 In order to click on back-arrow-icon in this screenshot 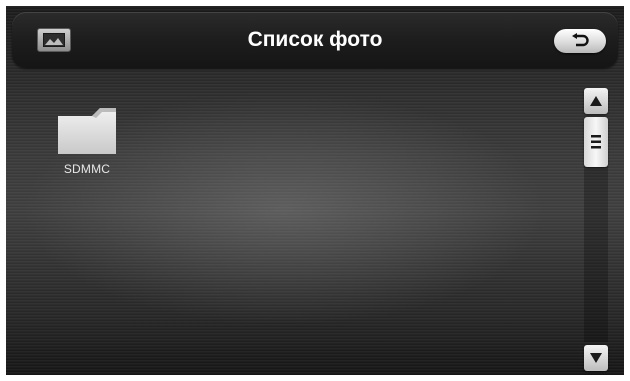, I will do `click(580, 40)`.